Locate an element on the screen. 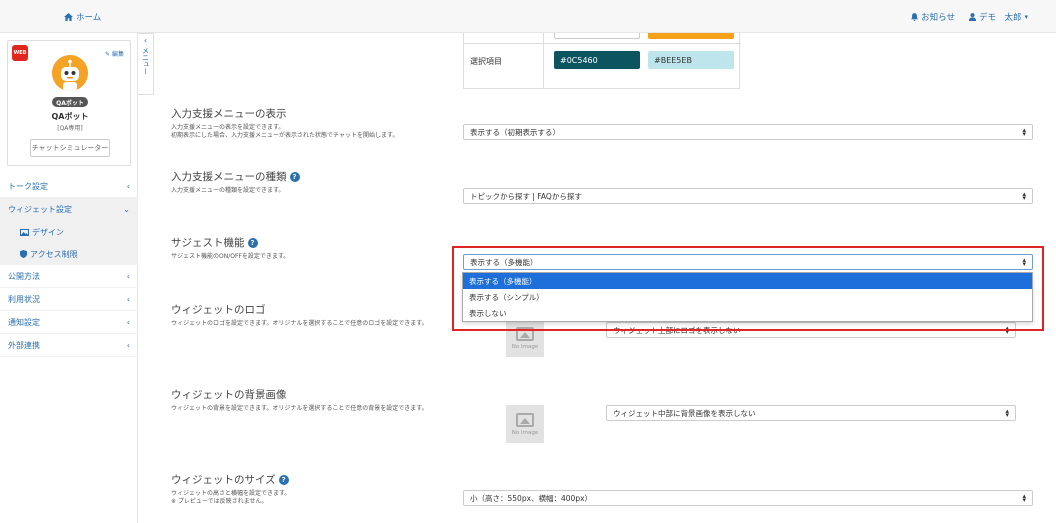  sidebar-item-label: 公開方法 is located at coordinates (24, 276).